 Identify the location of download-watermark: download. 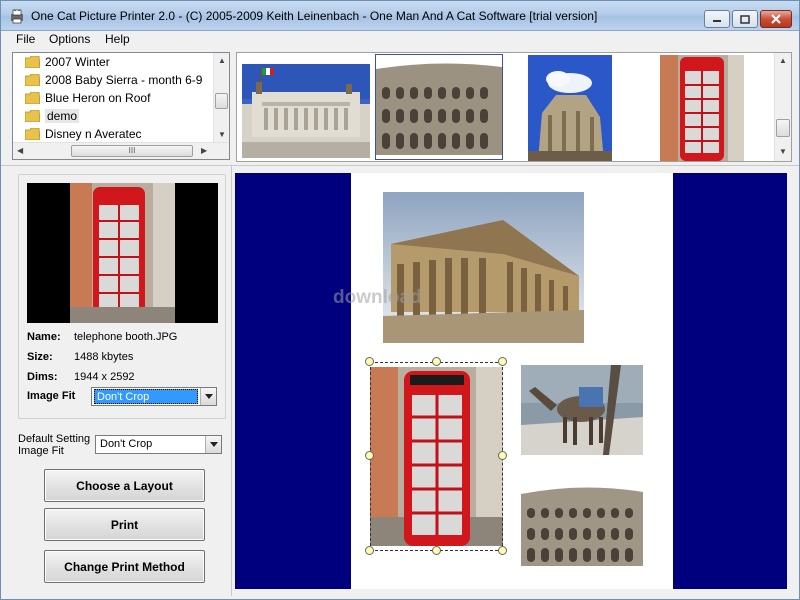
(377, 297).